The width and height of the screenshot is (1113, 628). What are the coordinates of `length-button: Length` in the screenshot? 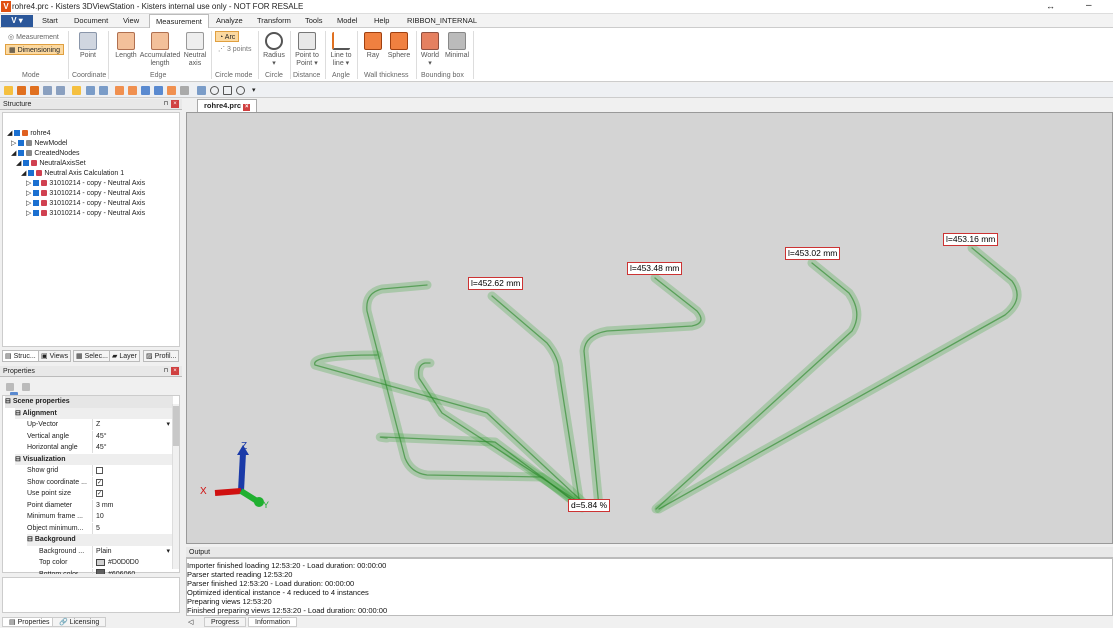 It's located at (126, 46).